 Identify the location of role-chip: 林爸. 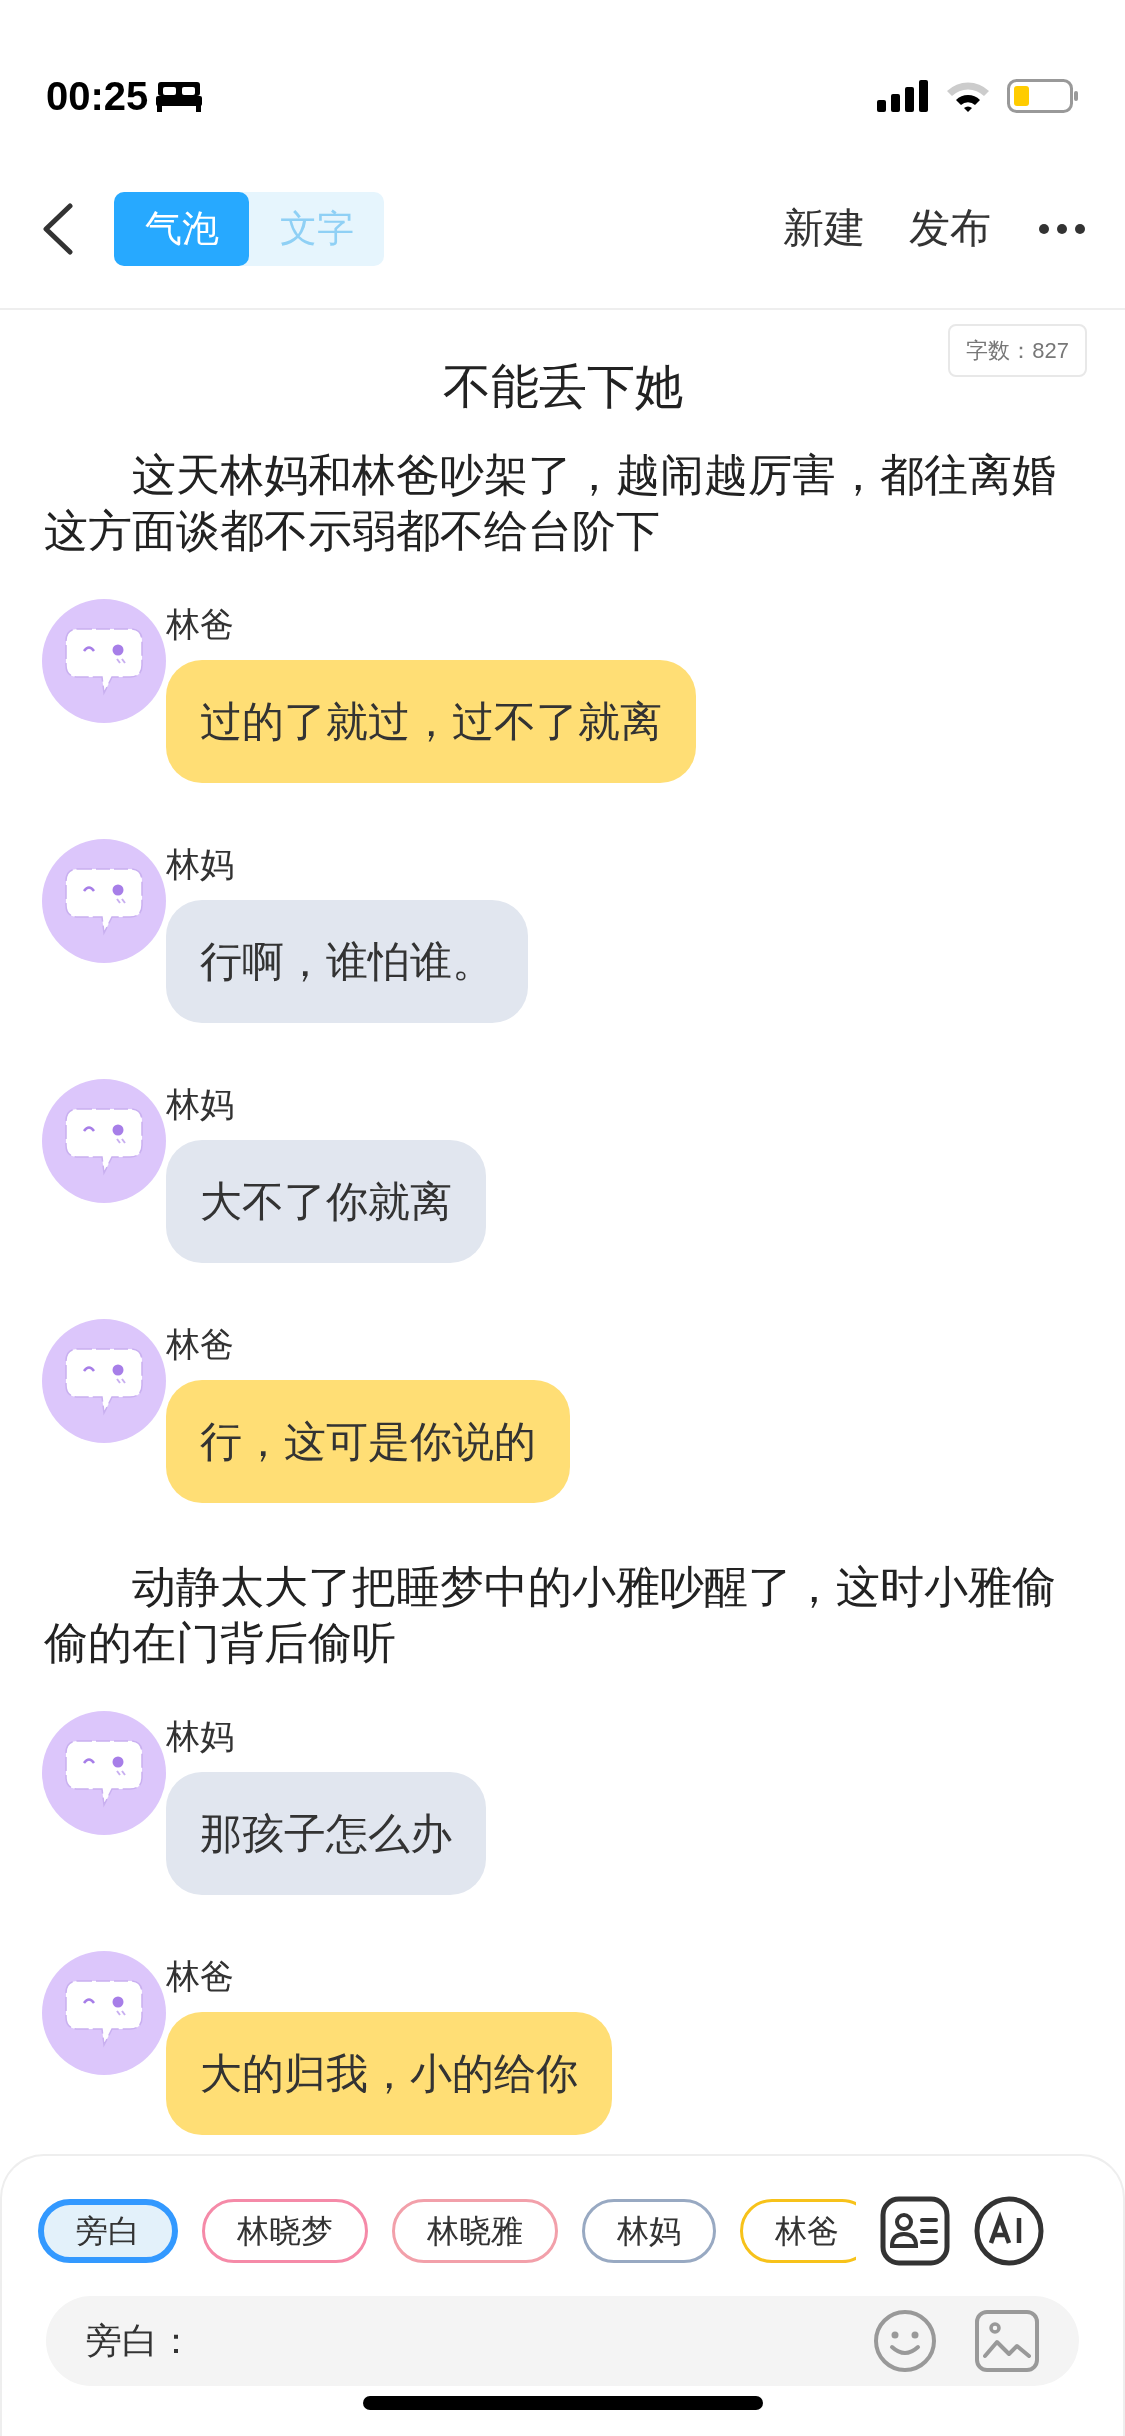
(798, 2231).